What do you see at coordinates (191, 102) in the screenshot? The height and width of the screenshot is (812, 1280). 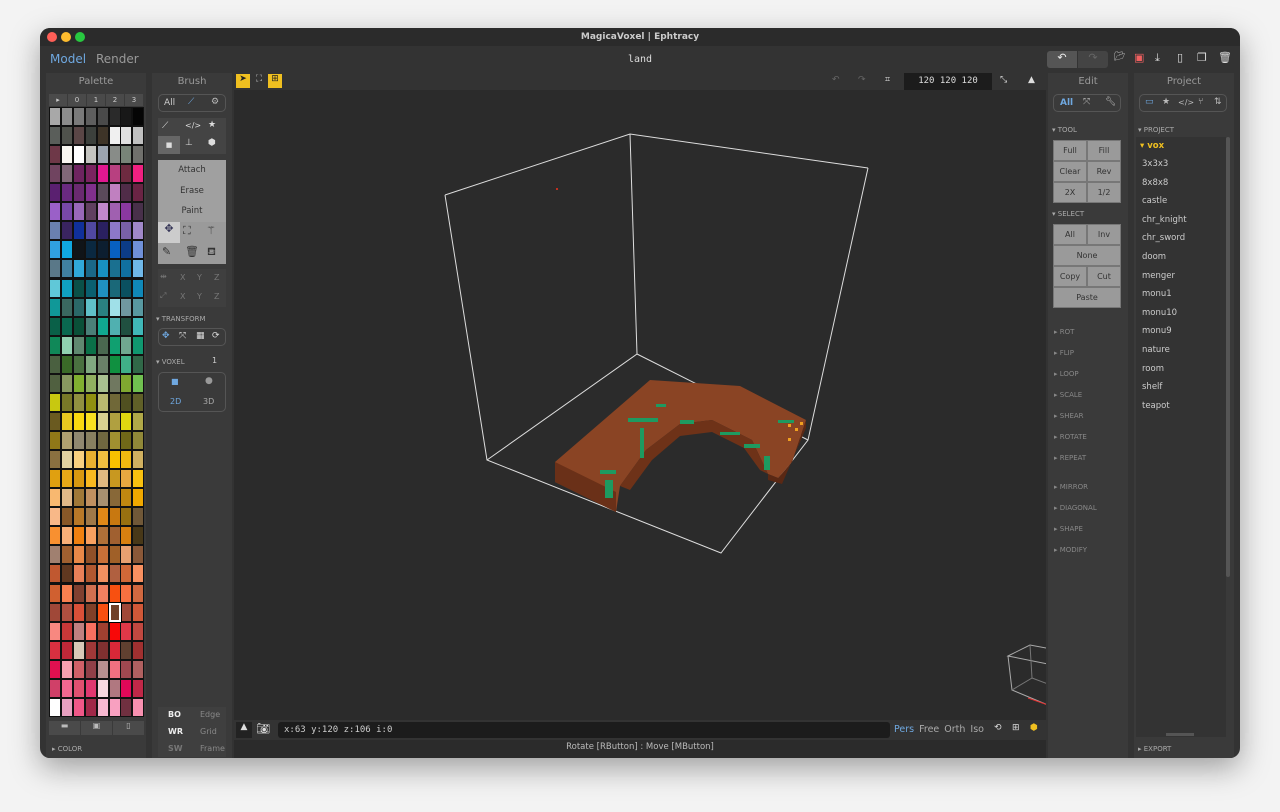 I see `brush-icon: ⟋` at bounding box center [191, 102].